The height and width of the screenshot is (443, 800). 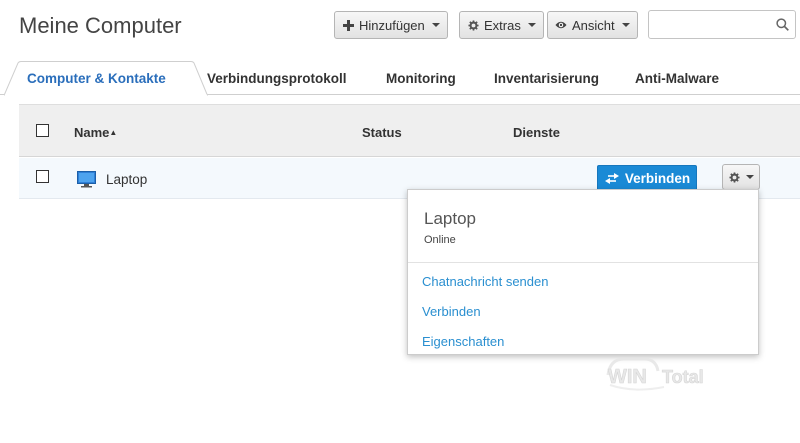 I want to click on popup-status: Online, so click(x=440, y=240).